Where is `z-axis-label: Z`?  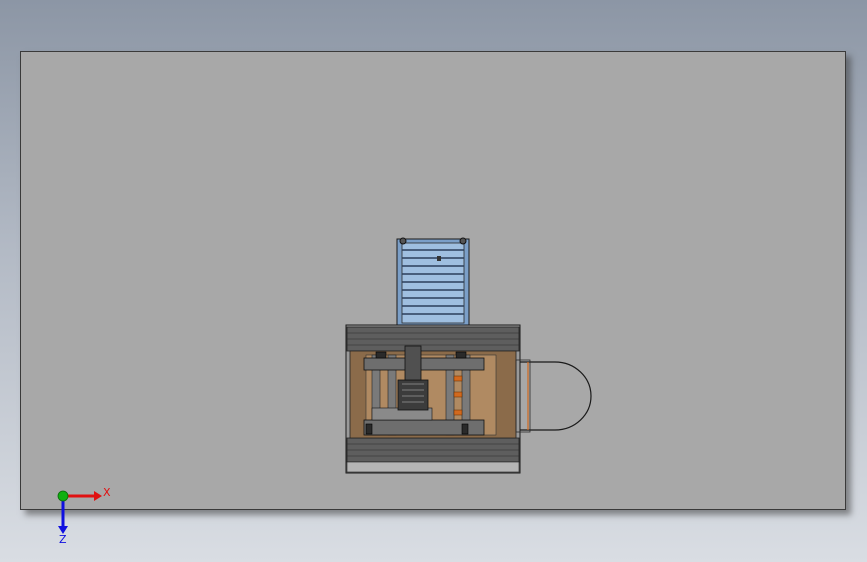
z-axis-label: Z is located at coordinates (63, 538).